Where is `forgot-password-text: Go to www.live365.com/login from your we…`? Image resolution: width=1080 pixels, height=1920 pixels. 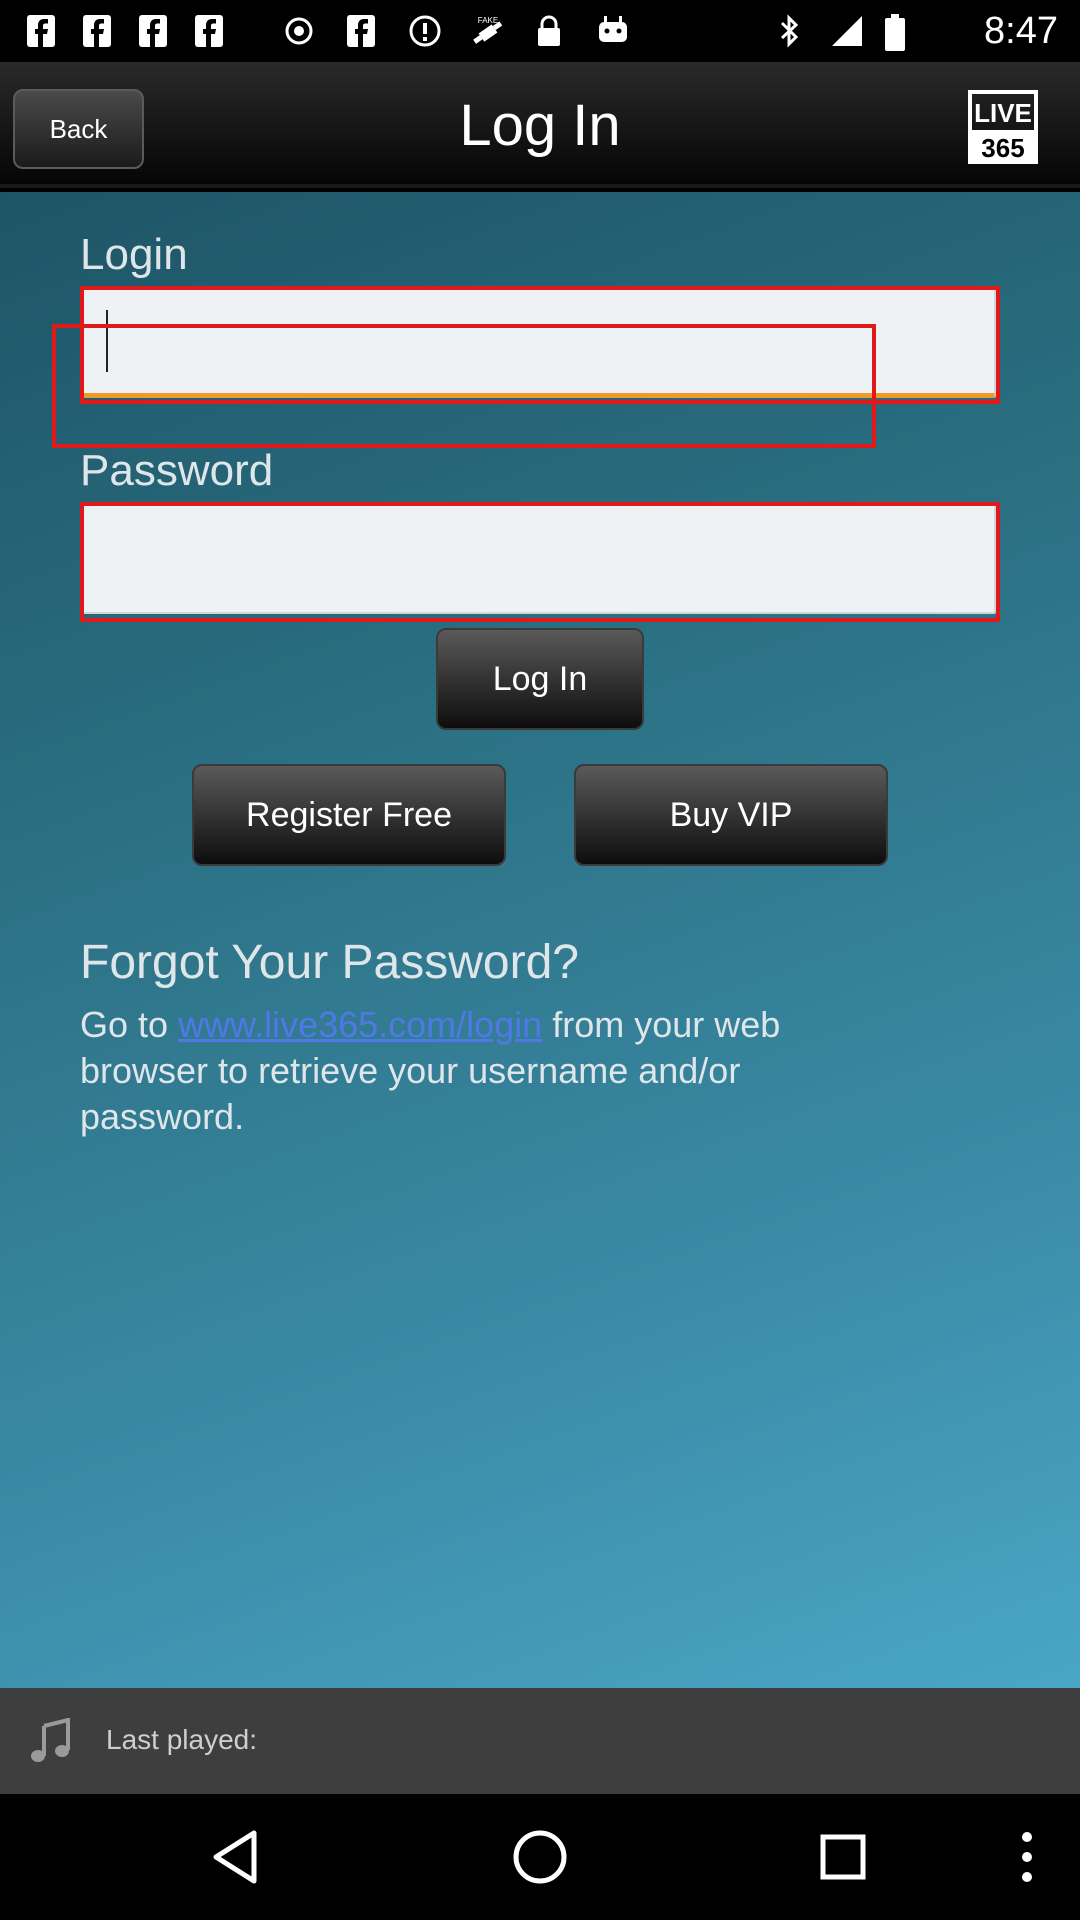 forgot-password-text: Go to www.live365.com/login from your we… is located at coordinates (490, 1071).